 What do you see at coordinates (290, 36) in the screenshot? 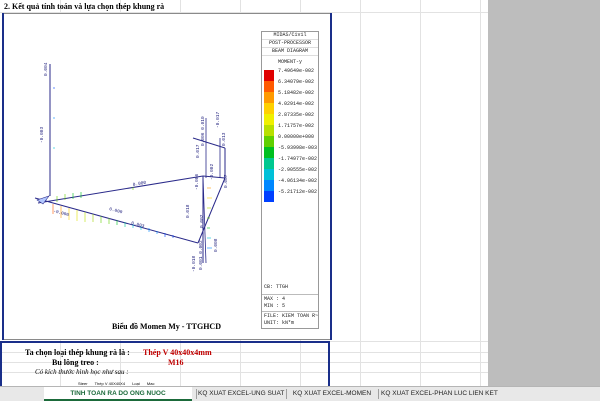
I see `legend-header-line: MIDAS/Civil` at bounding box center [290, 36].